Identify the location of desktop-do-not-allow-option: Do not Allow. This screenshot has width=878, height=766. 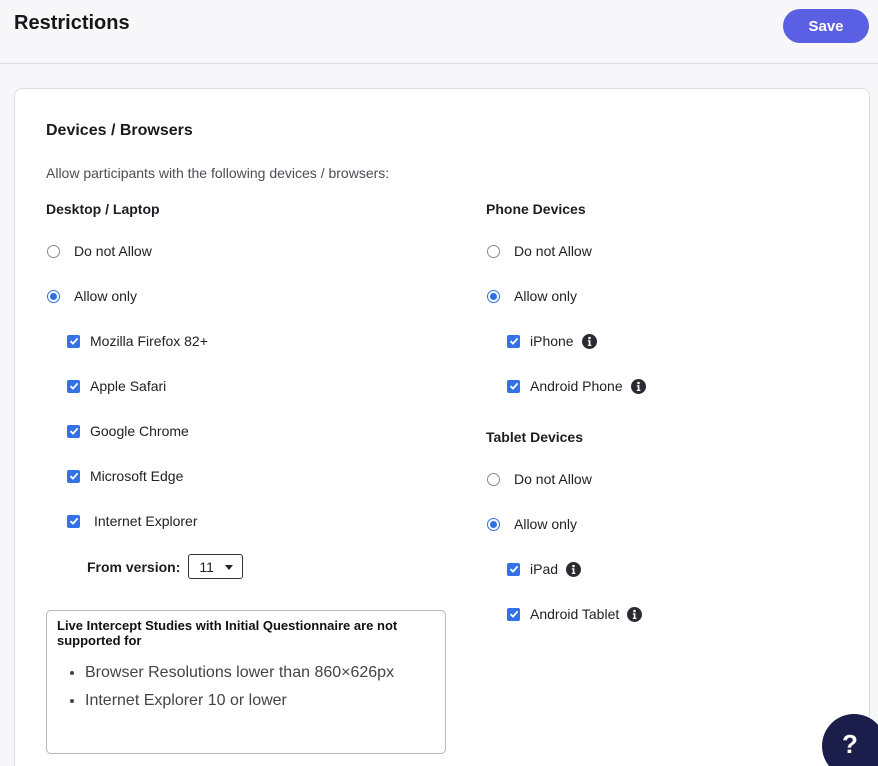
(99, 251).